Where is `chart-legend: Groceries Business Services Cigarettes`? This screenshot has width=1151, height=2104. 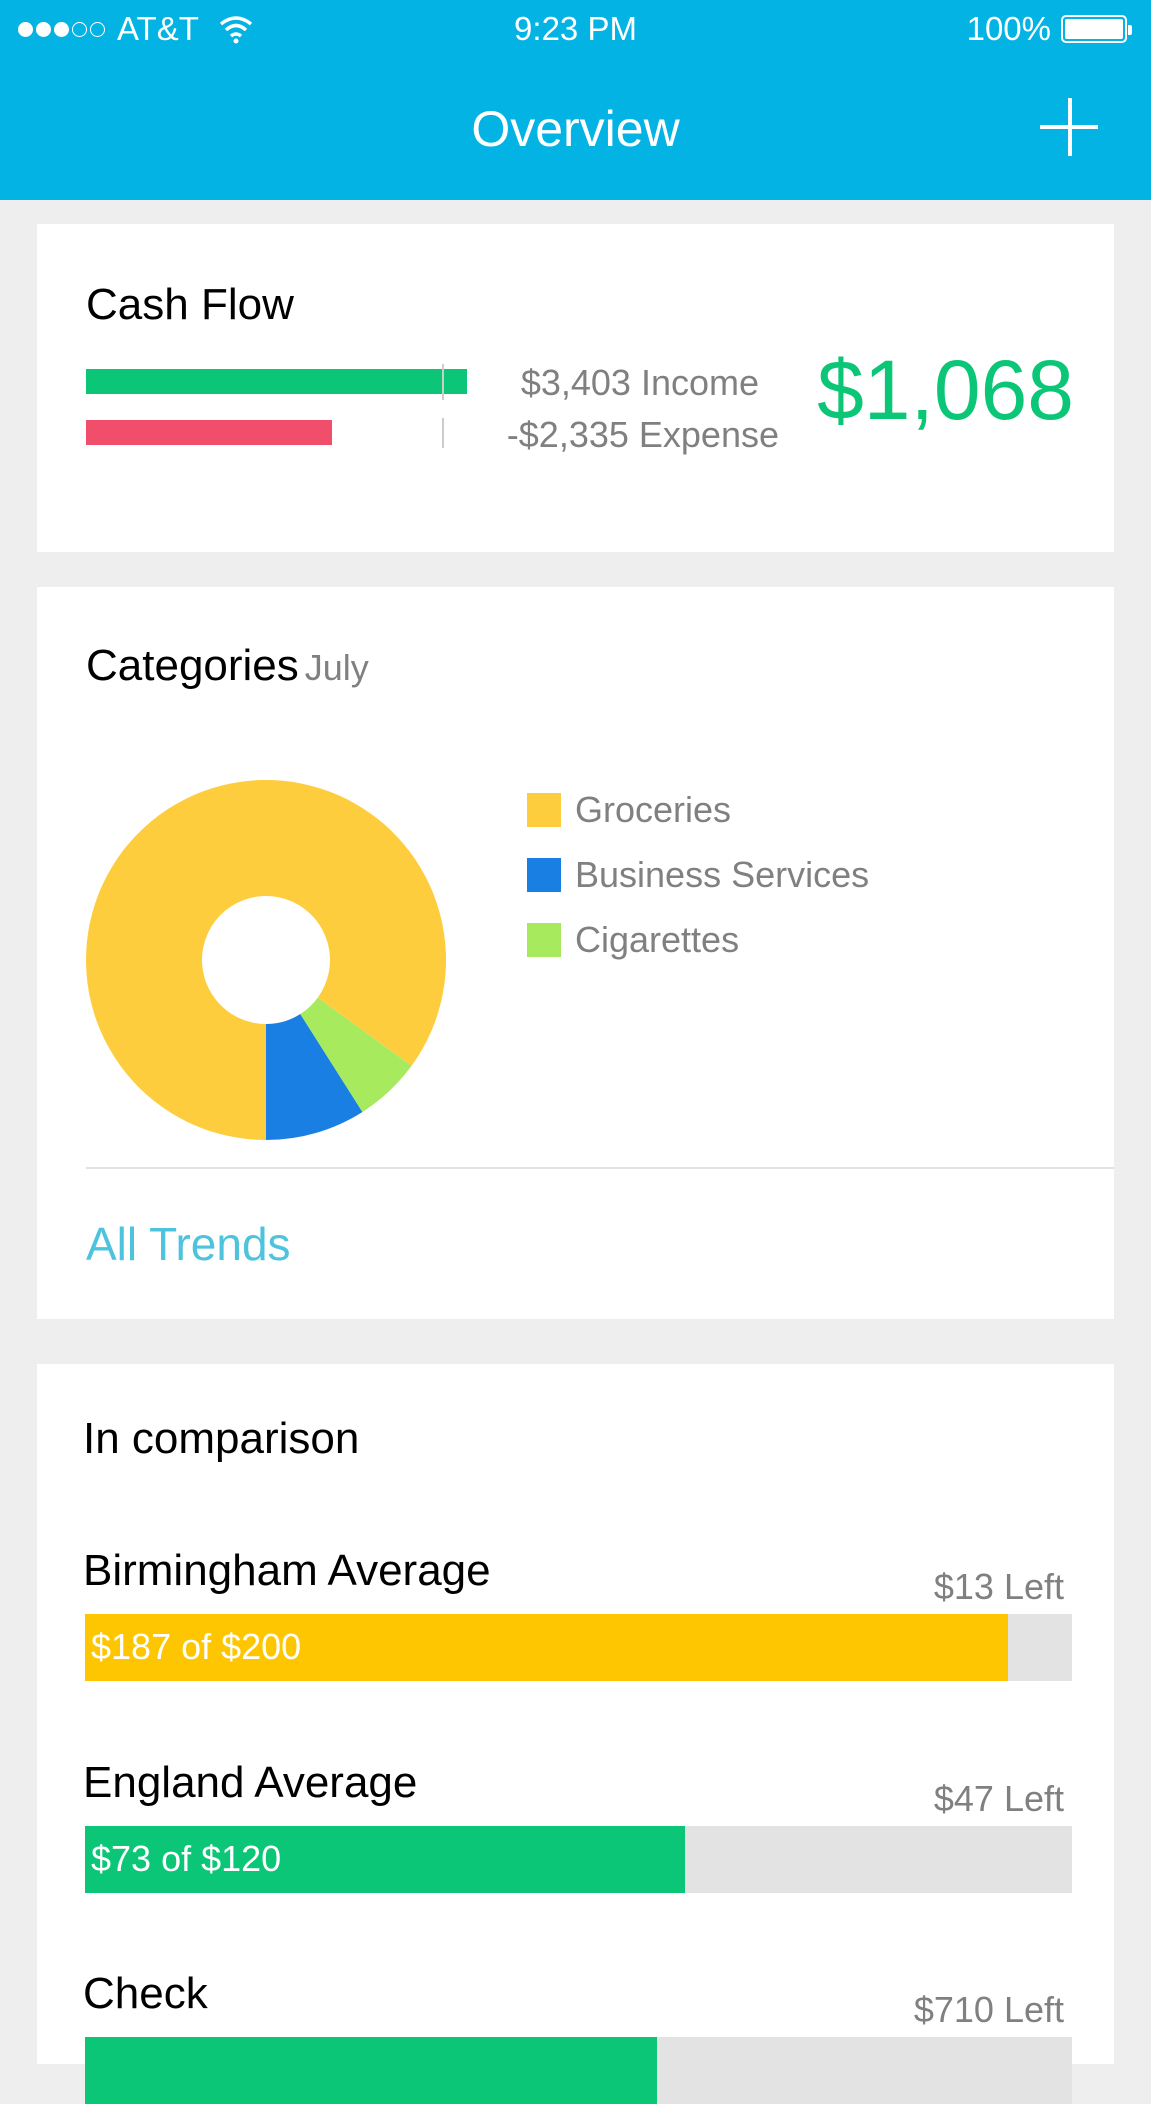 chart-legend: Groceries Business Services Cigarettes is located at coordinates (698, 874).